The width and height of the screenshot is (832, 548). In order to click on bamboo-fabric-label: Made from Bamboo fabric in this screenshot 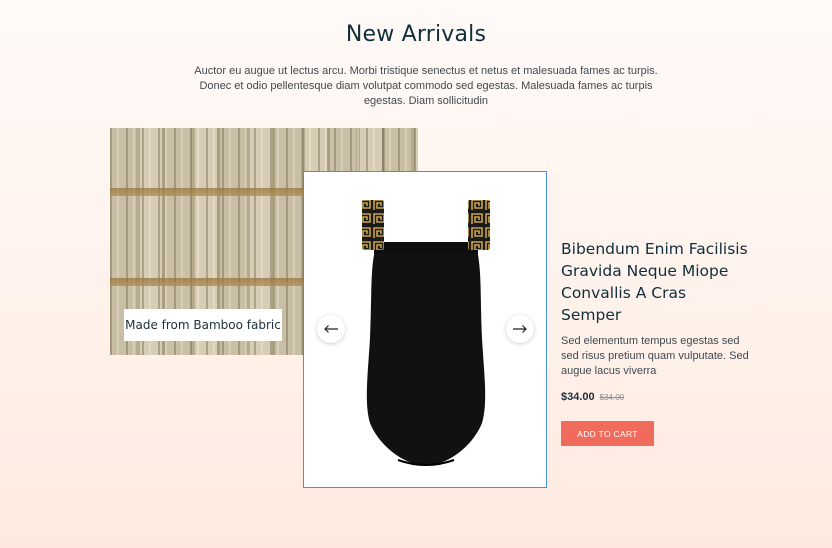, I will do `click(203, 325)`.